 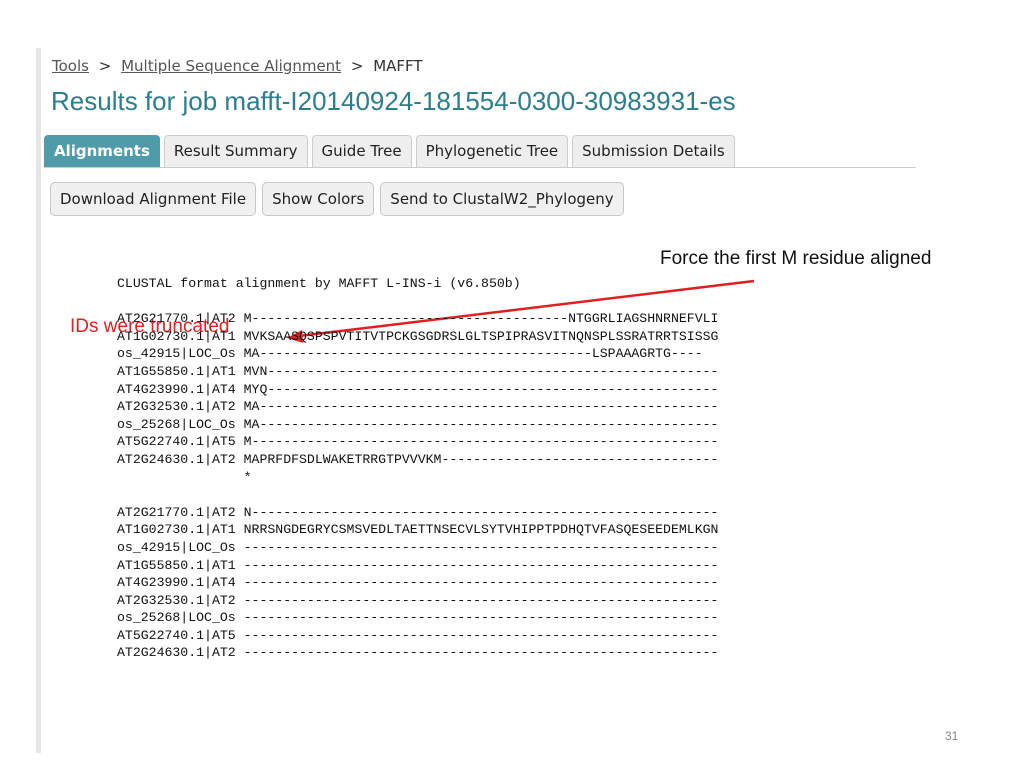 I want to click on tab-submission-details: Submission Details, so click(x=653, y=151).